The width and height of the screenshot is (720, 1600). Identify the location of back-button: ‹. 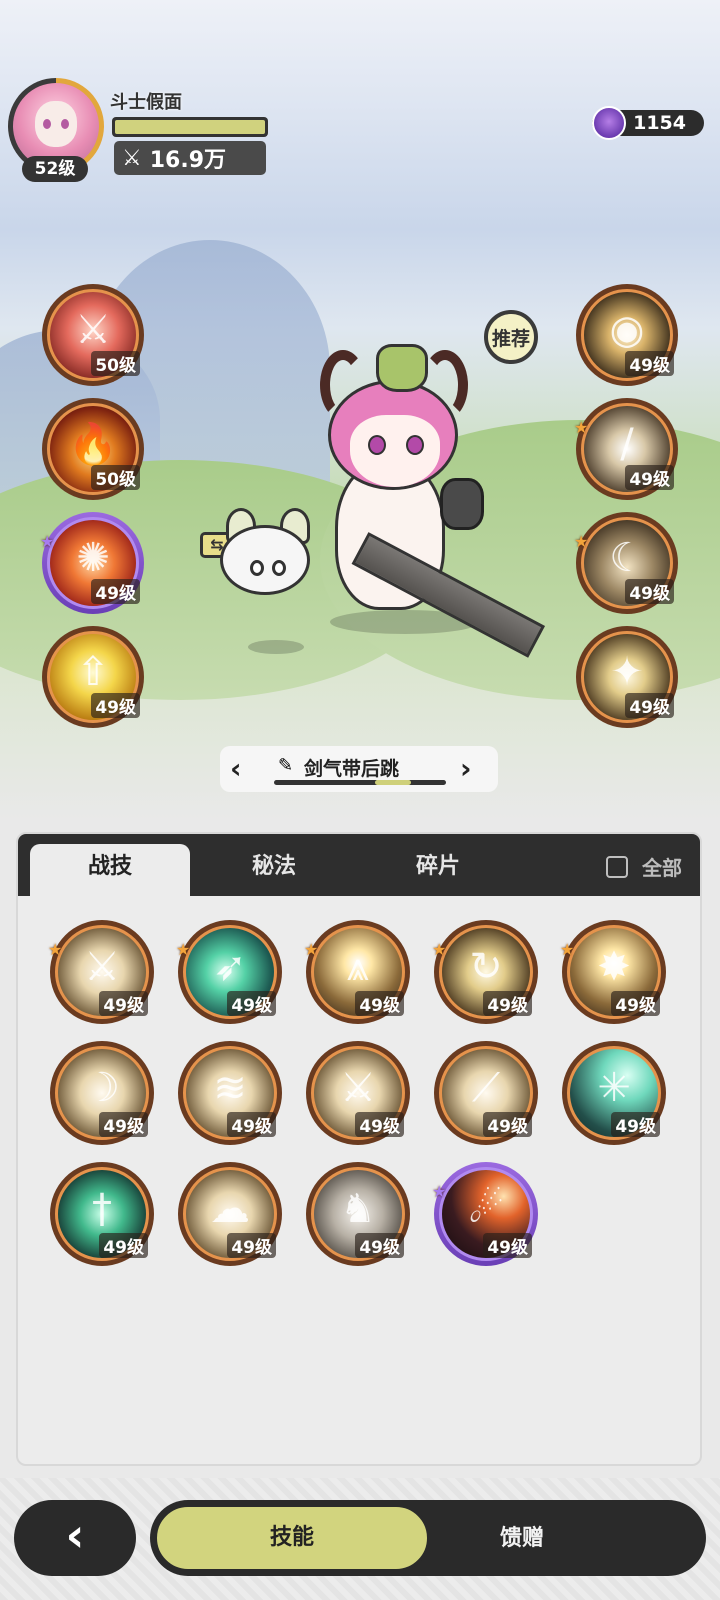
(75, 1538).